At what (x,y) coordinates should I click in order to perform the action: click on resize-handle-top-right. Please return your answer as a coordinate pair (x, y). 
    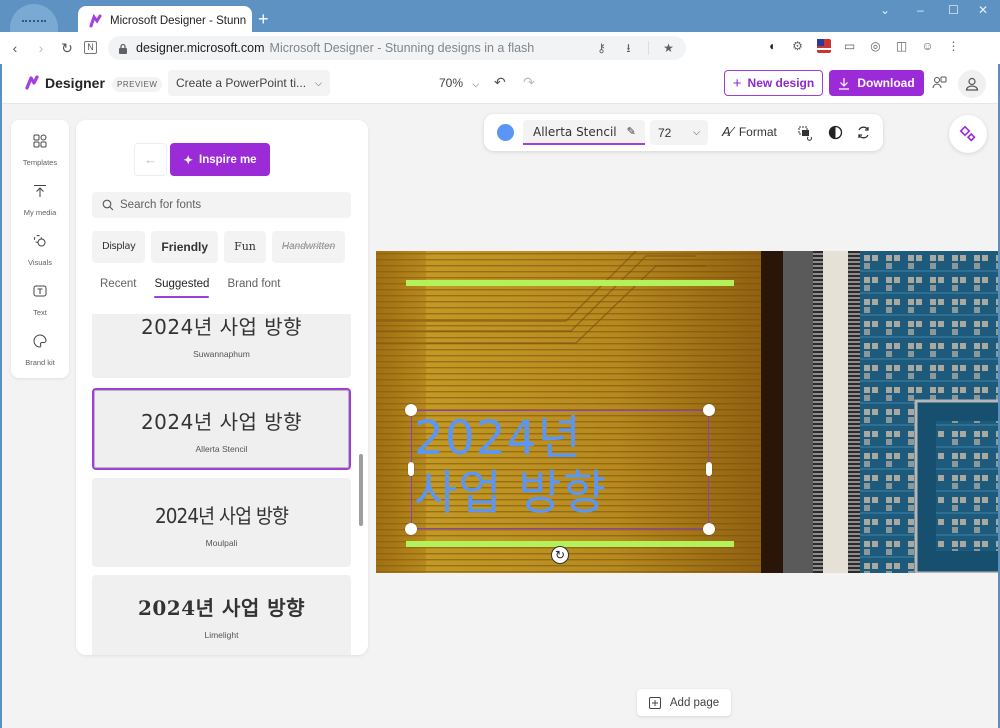
    Looking at the image, I should click on (709, 410).